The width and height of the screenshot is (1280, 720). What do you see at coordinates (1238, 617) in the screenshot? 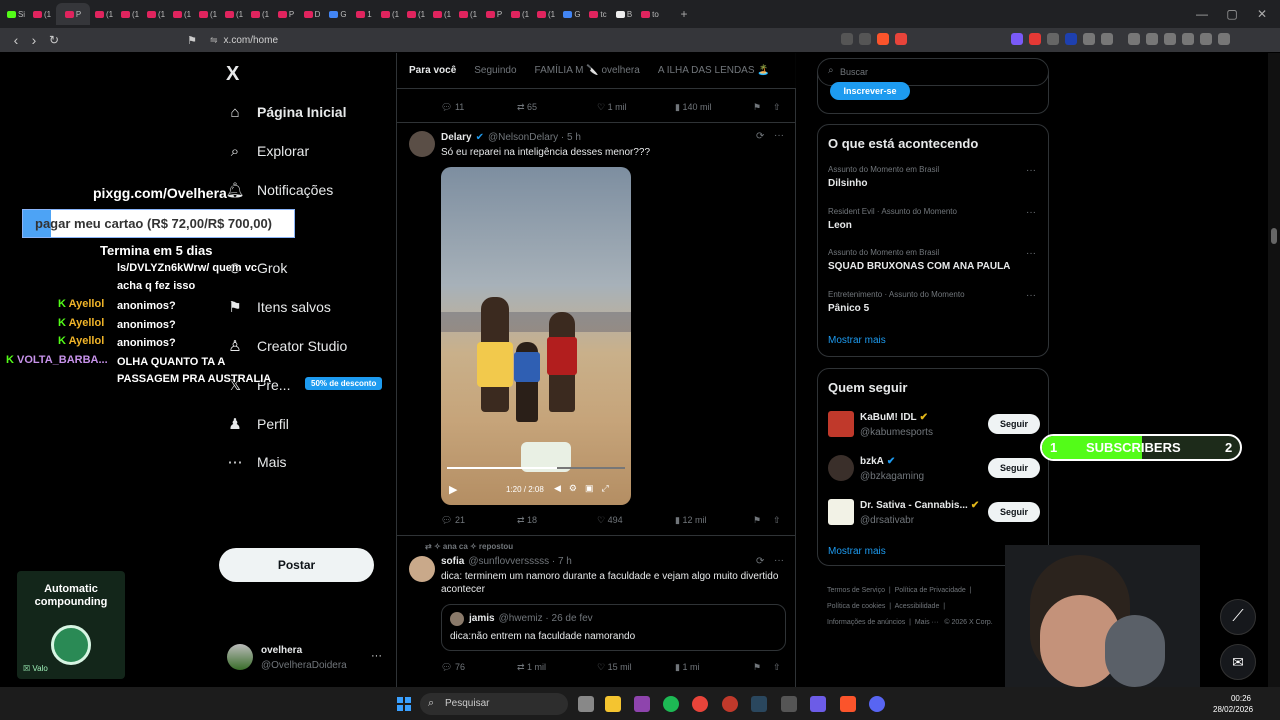
I see `grok-float-icon: ⟋` at bounding box center [1238, 617].